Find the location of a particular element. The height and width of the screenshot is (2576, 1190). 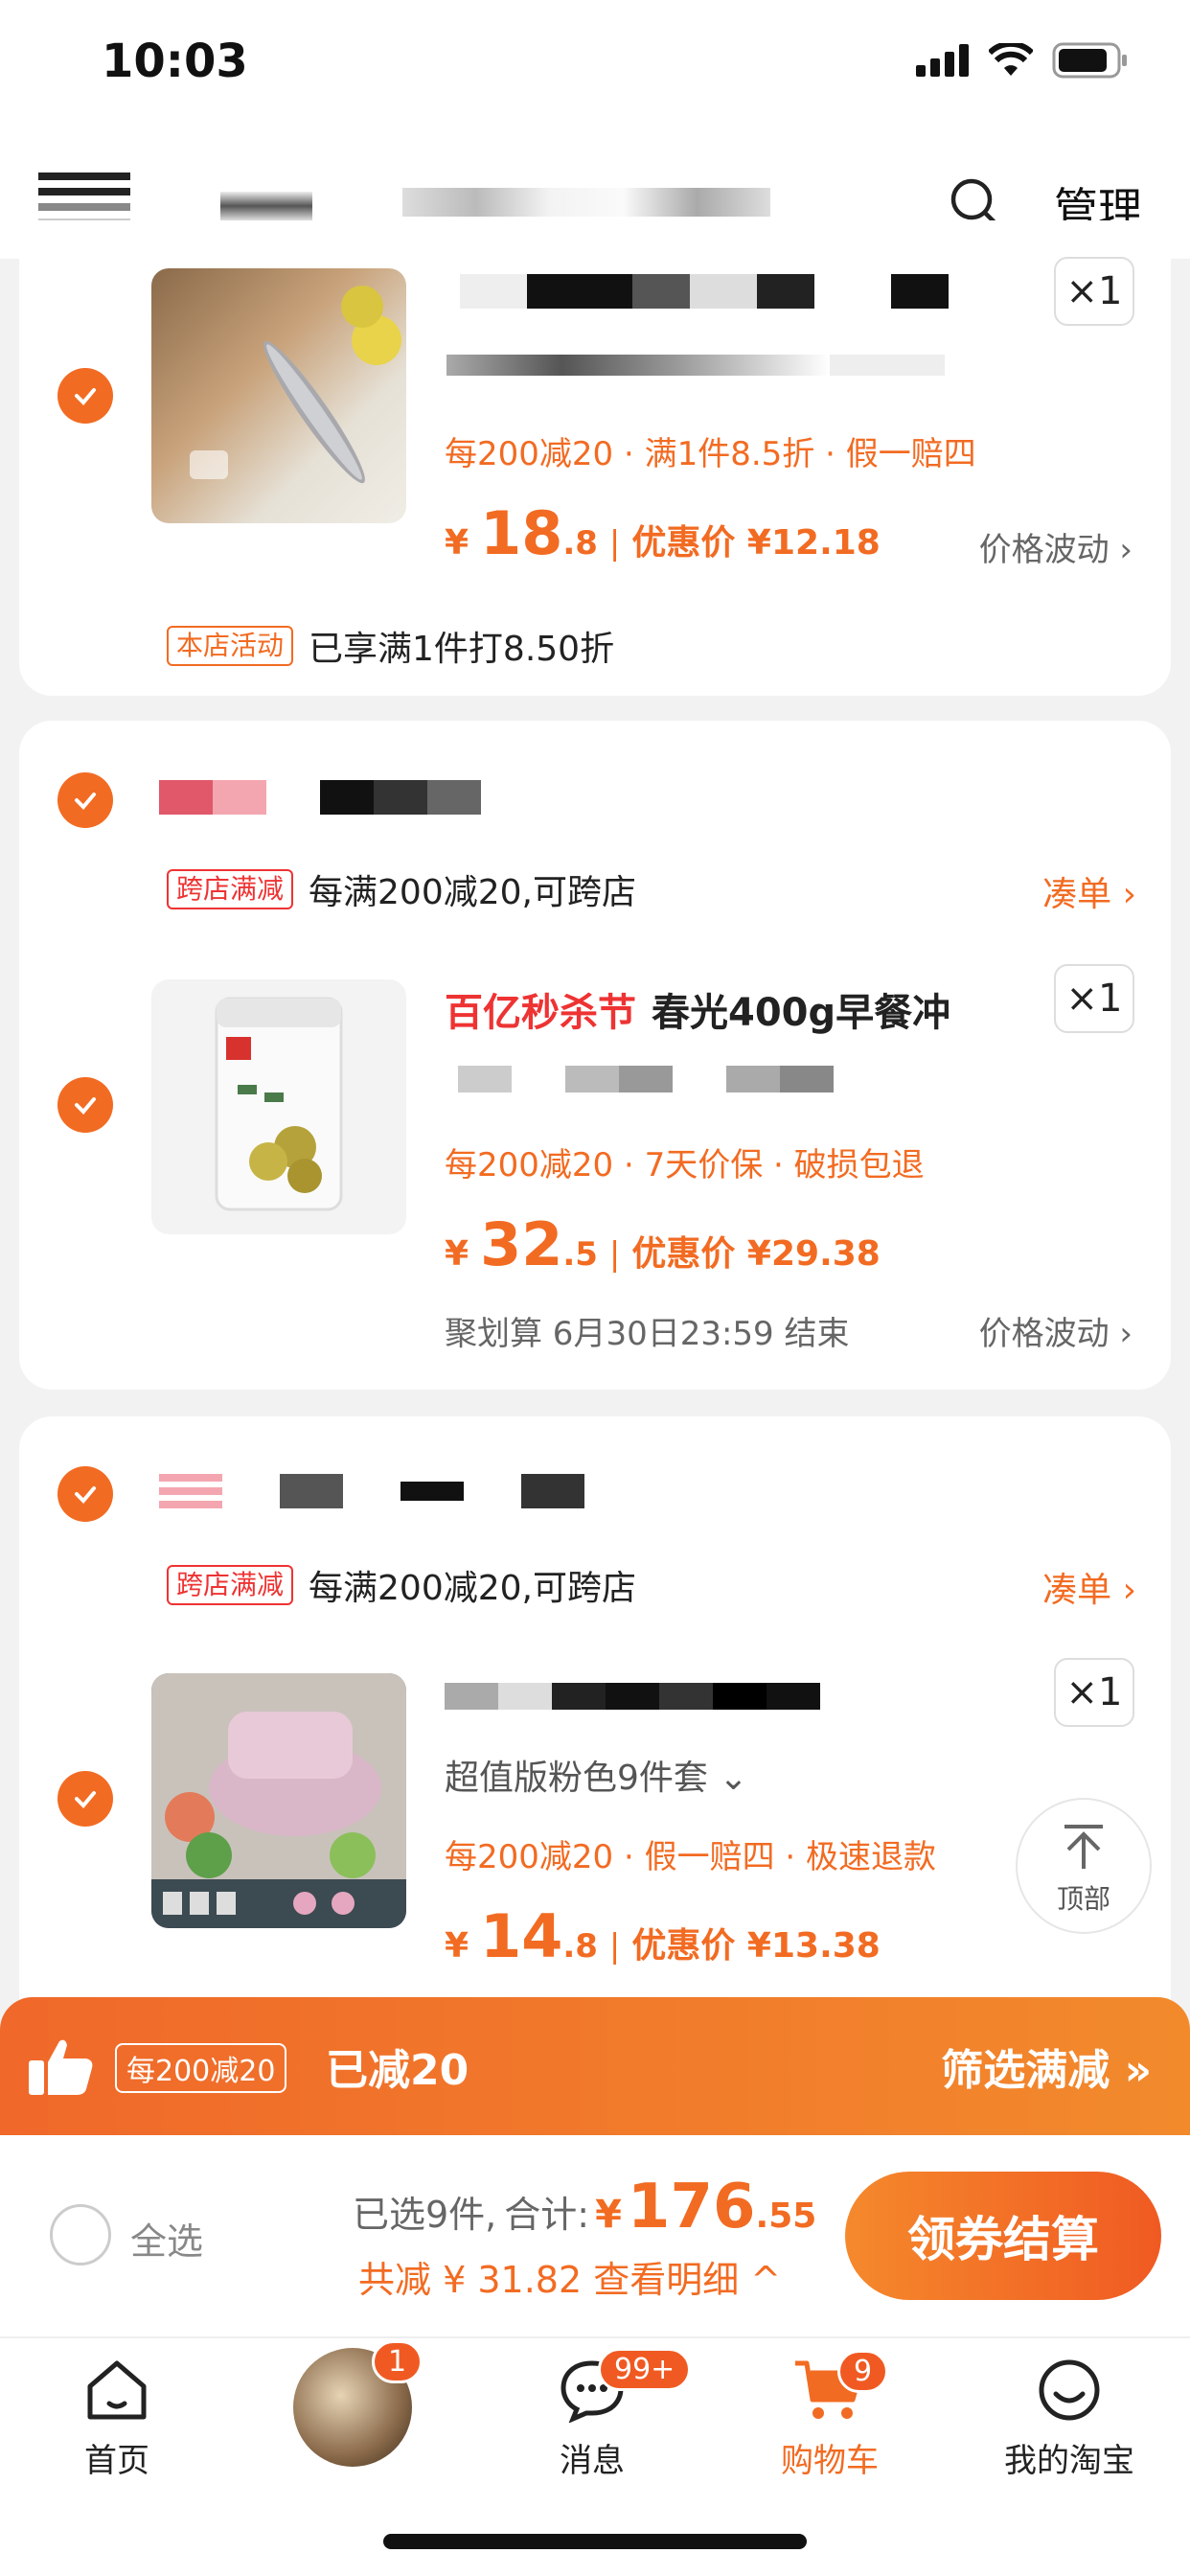

product-title: 百亿秒杀节 春光400g早餐冲 is located at coordinates (698, 1009).